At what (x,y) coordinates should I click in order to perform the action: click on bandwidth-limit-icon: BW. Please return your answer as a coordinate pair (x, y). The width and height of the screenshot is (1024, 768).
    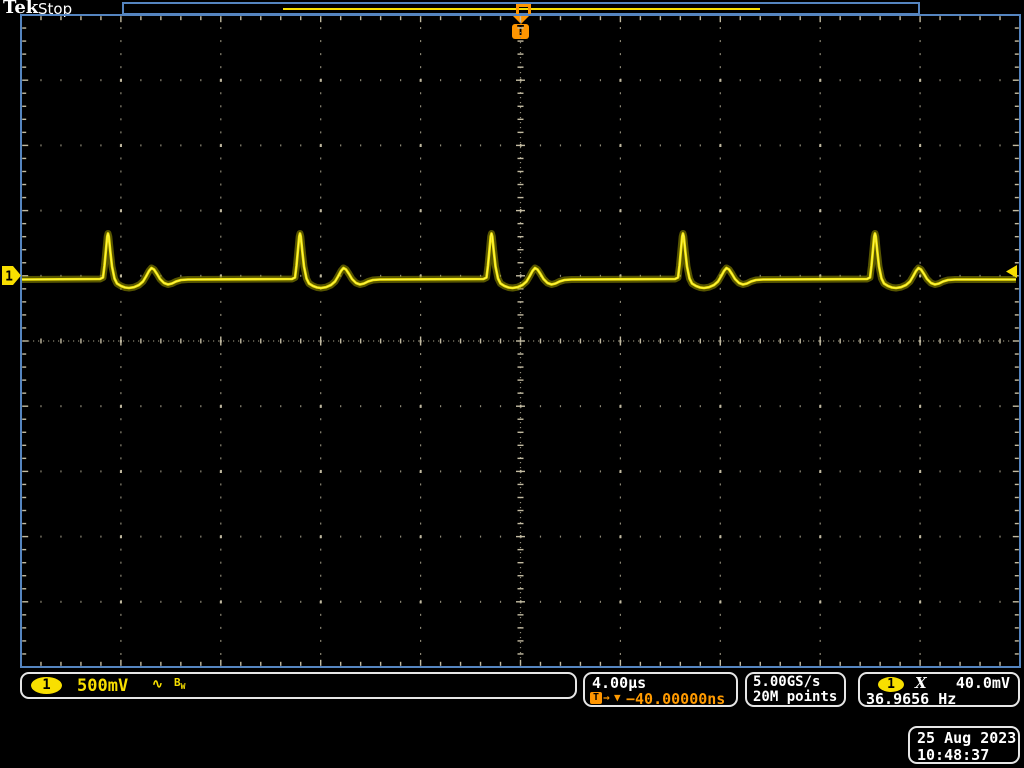
    Looking at the image, I should click on (179, 683).